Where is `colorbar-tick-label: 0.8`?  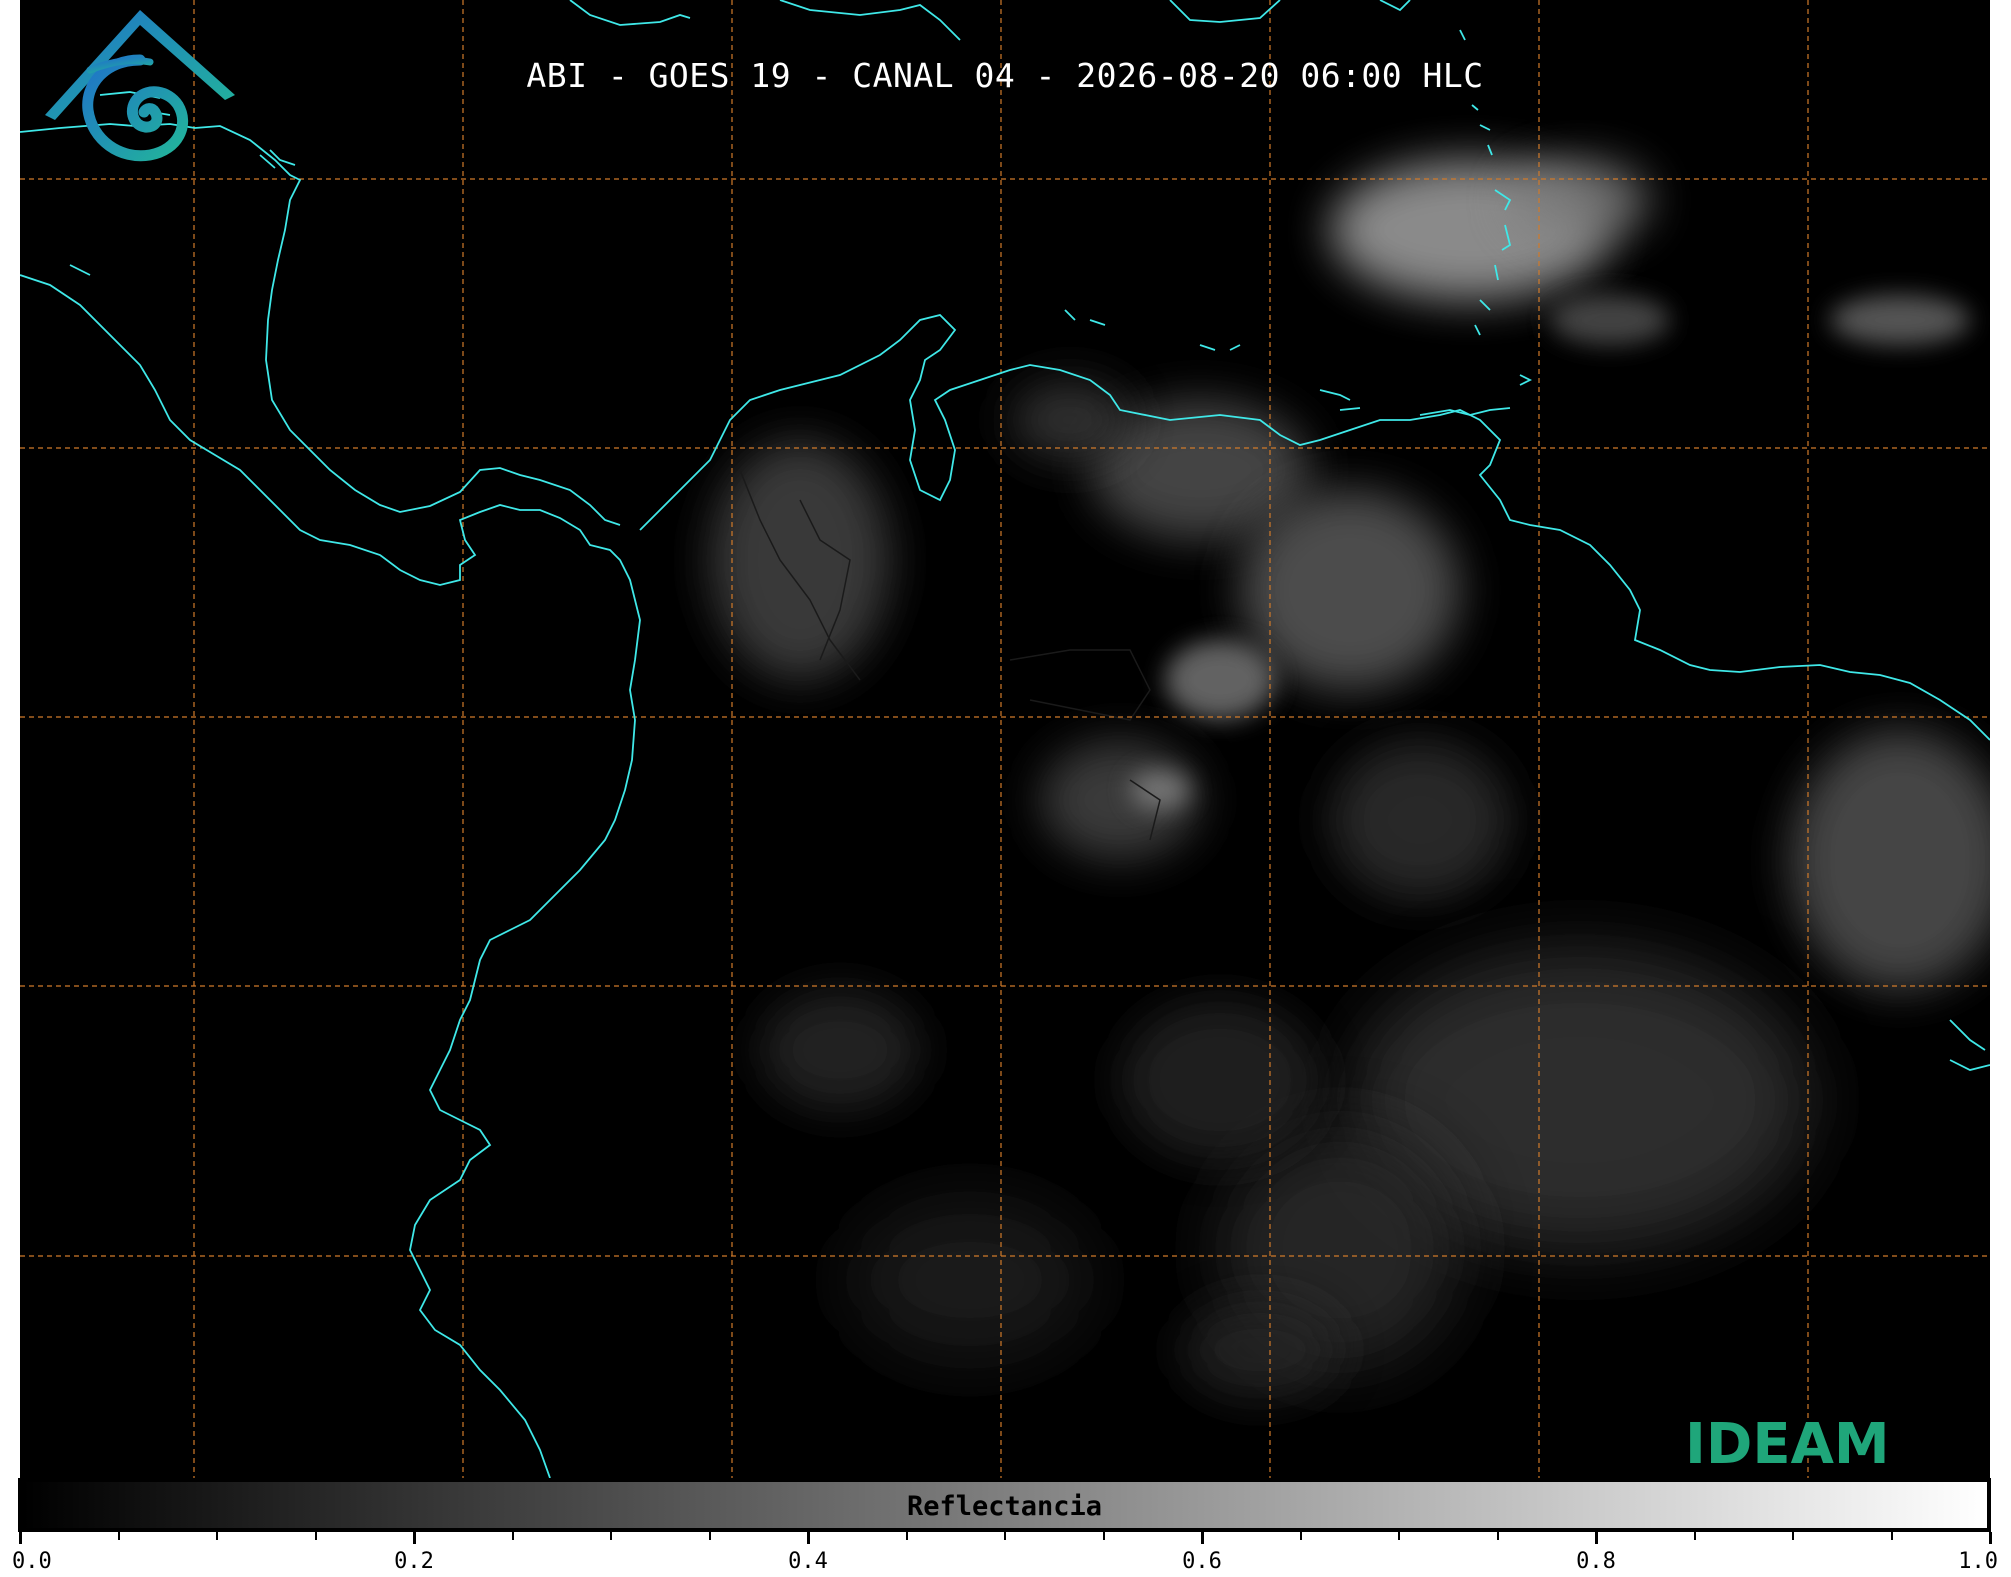
colorbar-tick-label: 0.8 is located at coordinates (1596, 1561).